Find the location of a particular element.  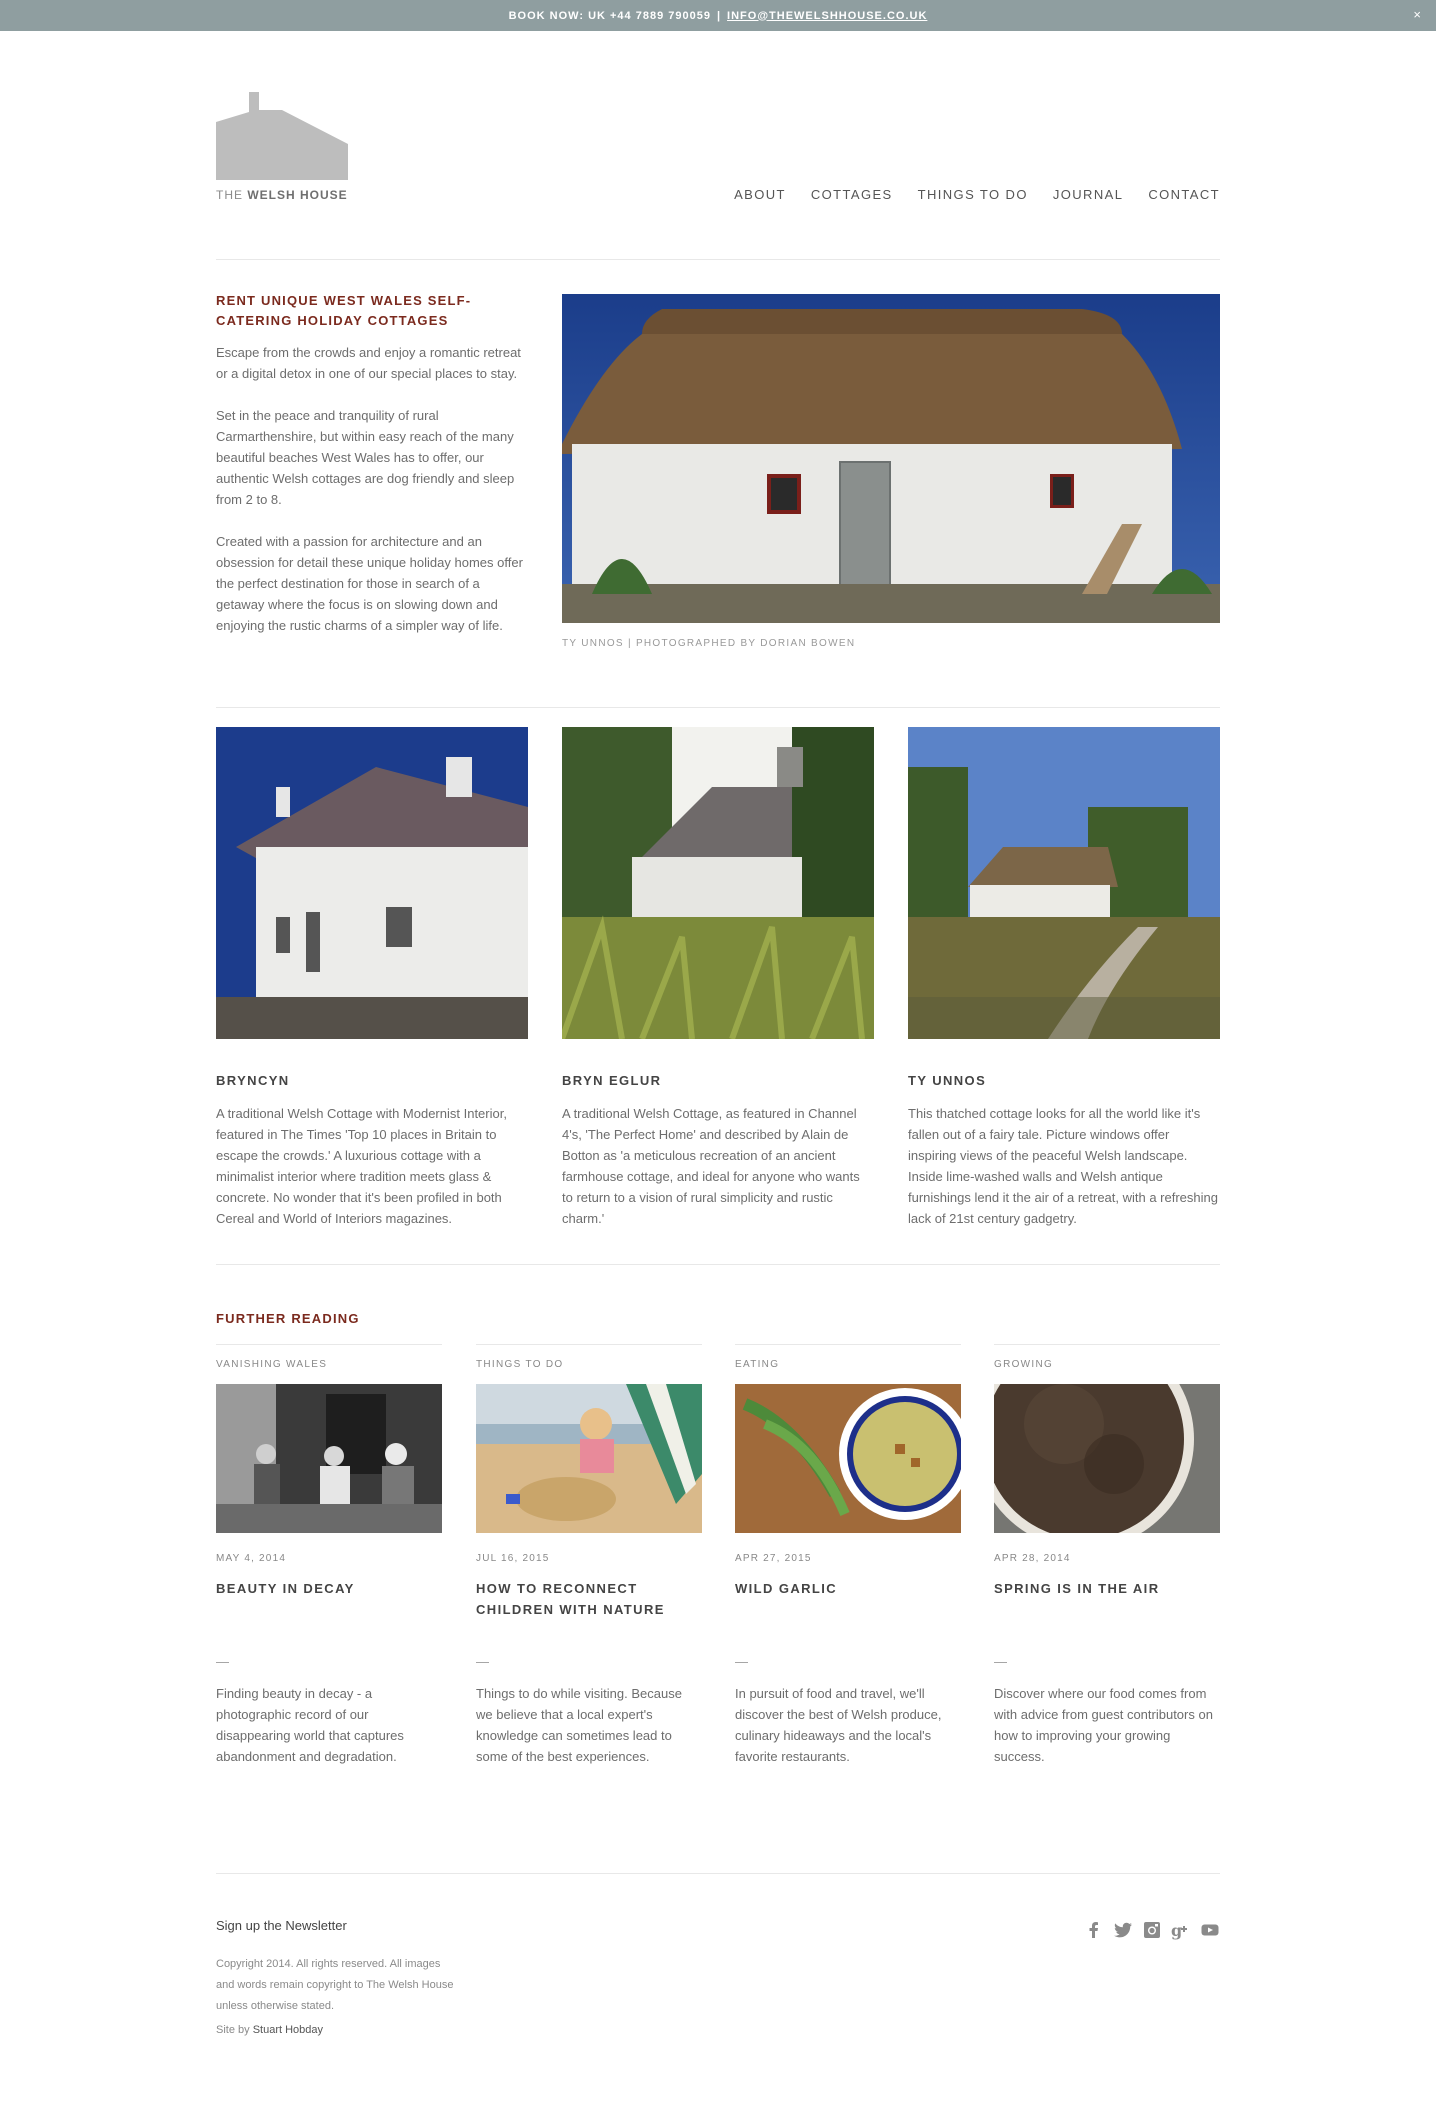

youtube-icon is located at coordinates (1210, 1930).